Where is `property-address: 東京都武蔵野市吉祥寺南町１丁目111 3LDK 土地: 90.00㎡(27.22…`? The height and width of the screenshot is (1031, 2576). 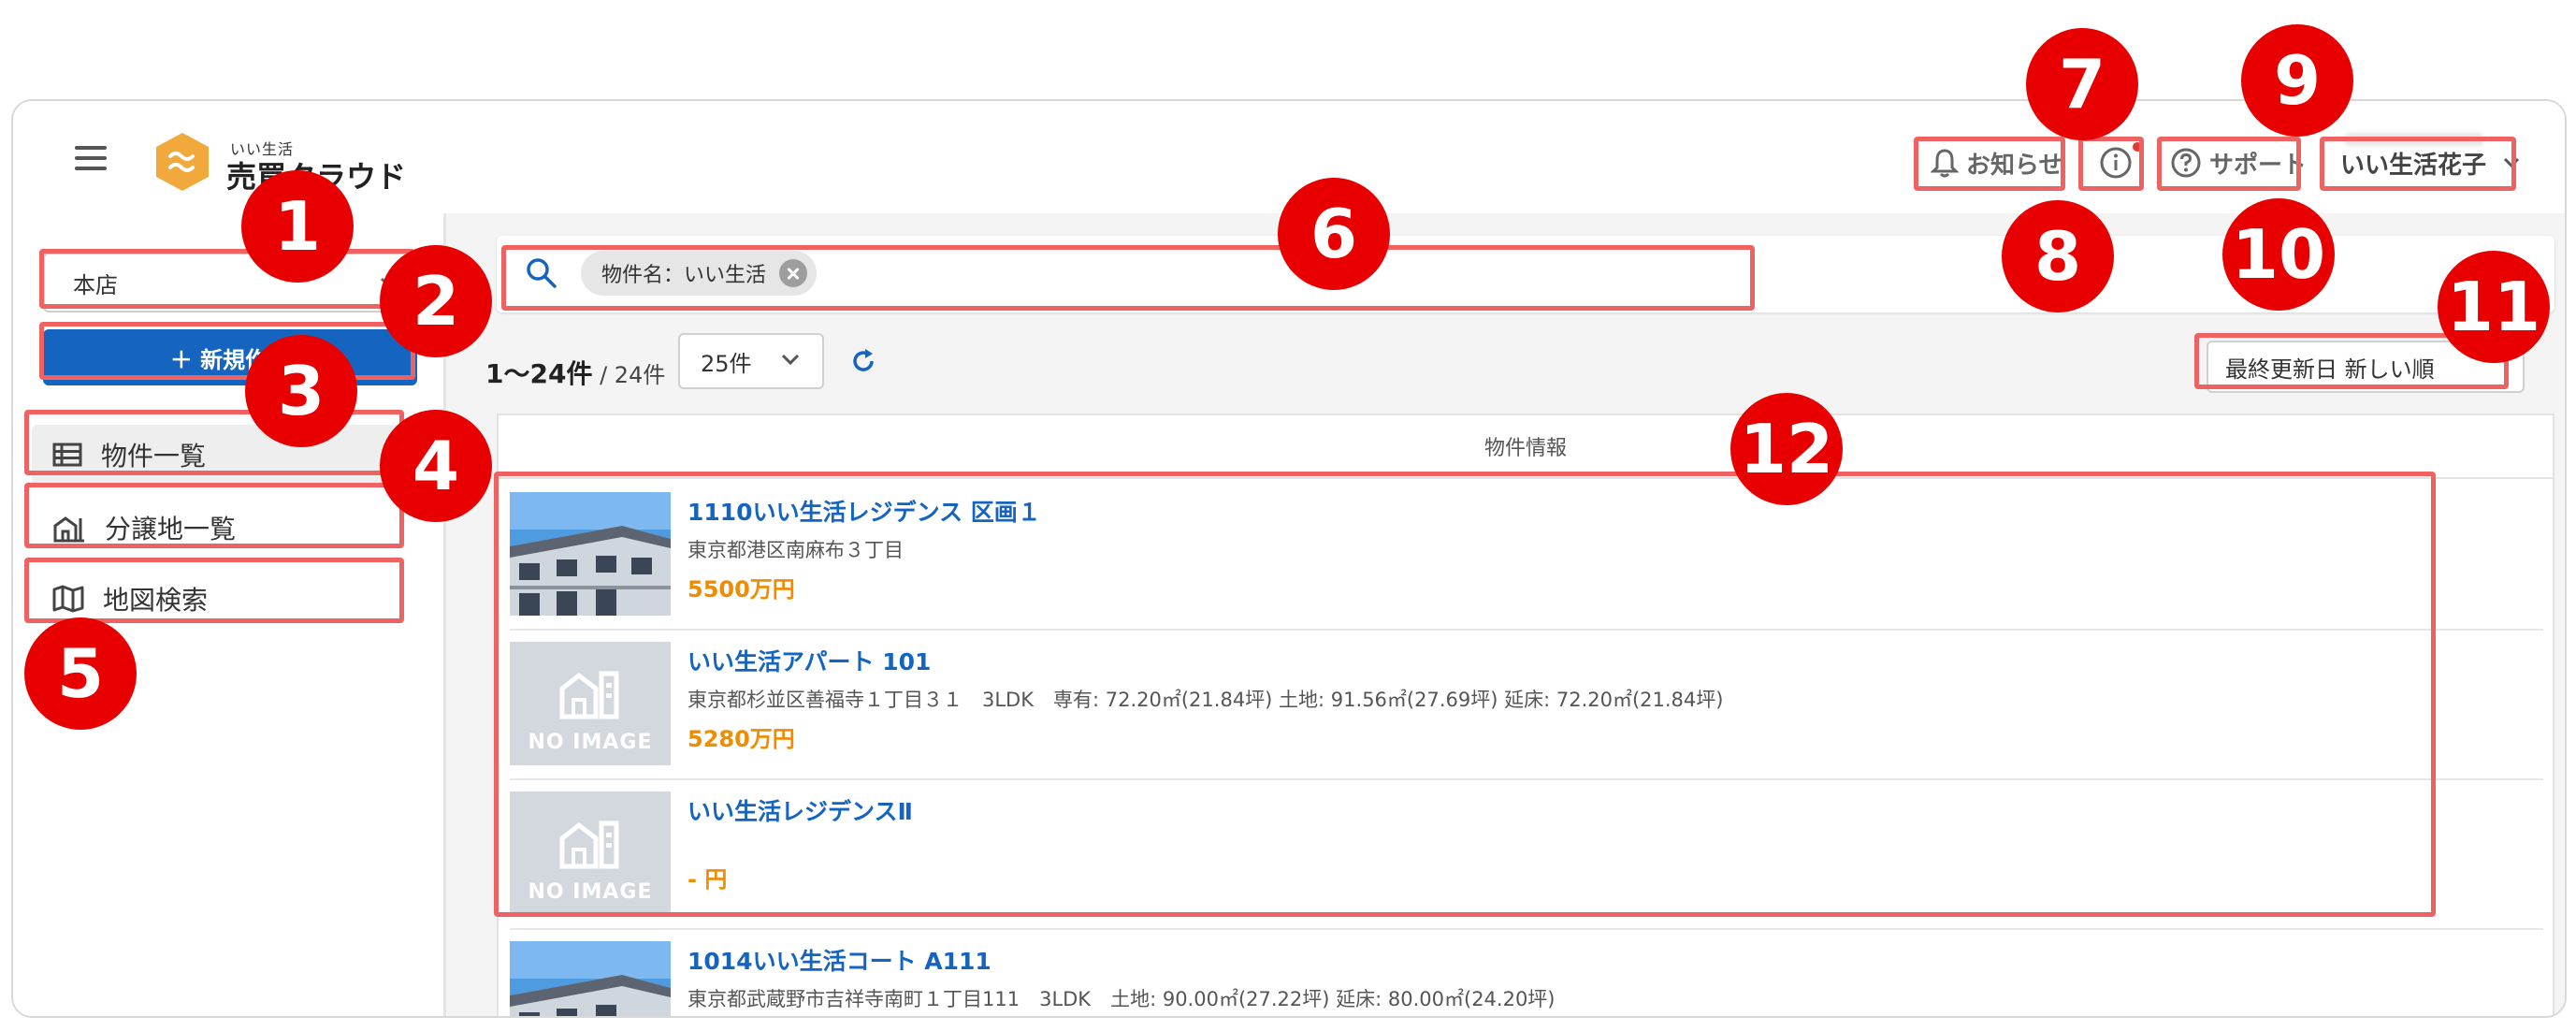
property-address: 東京都武蔵野市吉祥寺南町１丁目111 3LDK 土地: 90.00㎡(27.22… is located at coordinates (1121, 999).